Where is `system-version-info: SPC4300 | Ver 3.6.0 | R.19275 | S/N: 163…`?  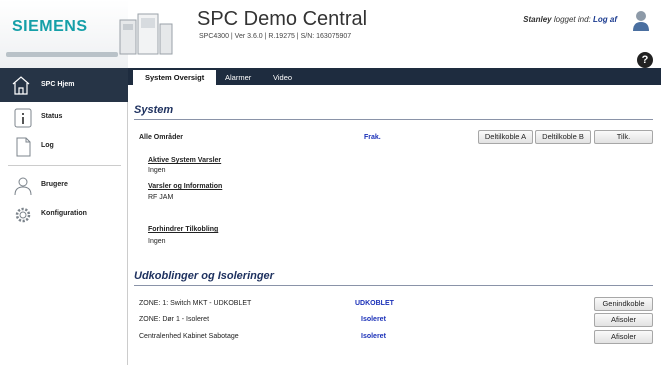
system-version-info: SPC4300 | Ver 3.6.0 | R.19275 | S/N: 163… is located at coordinates (275, 36).